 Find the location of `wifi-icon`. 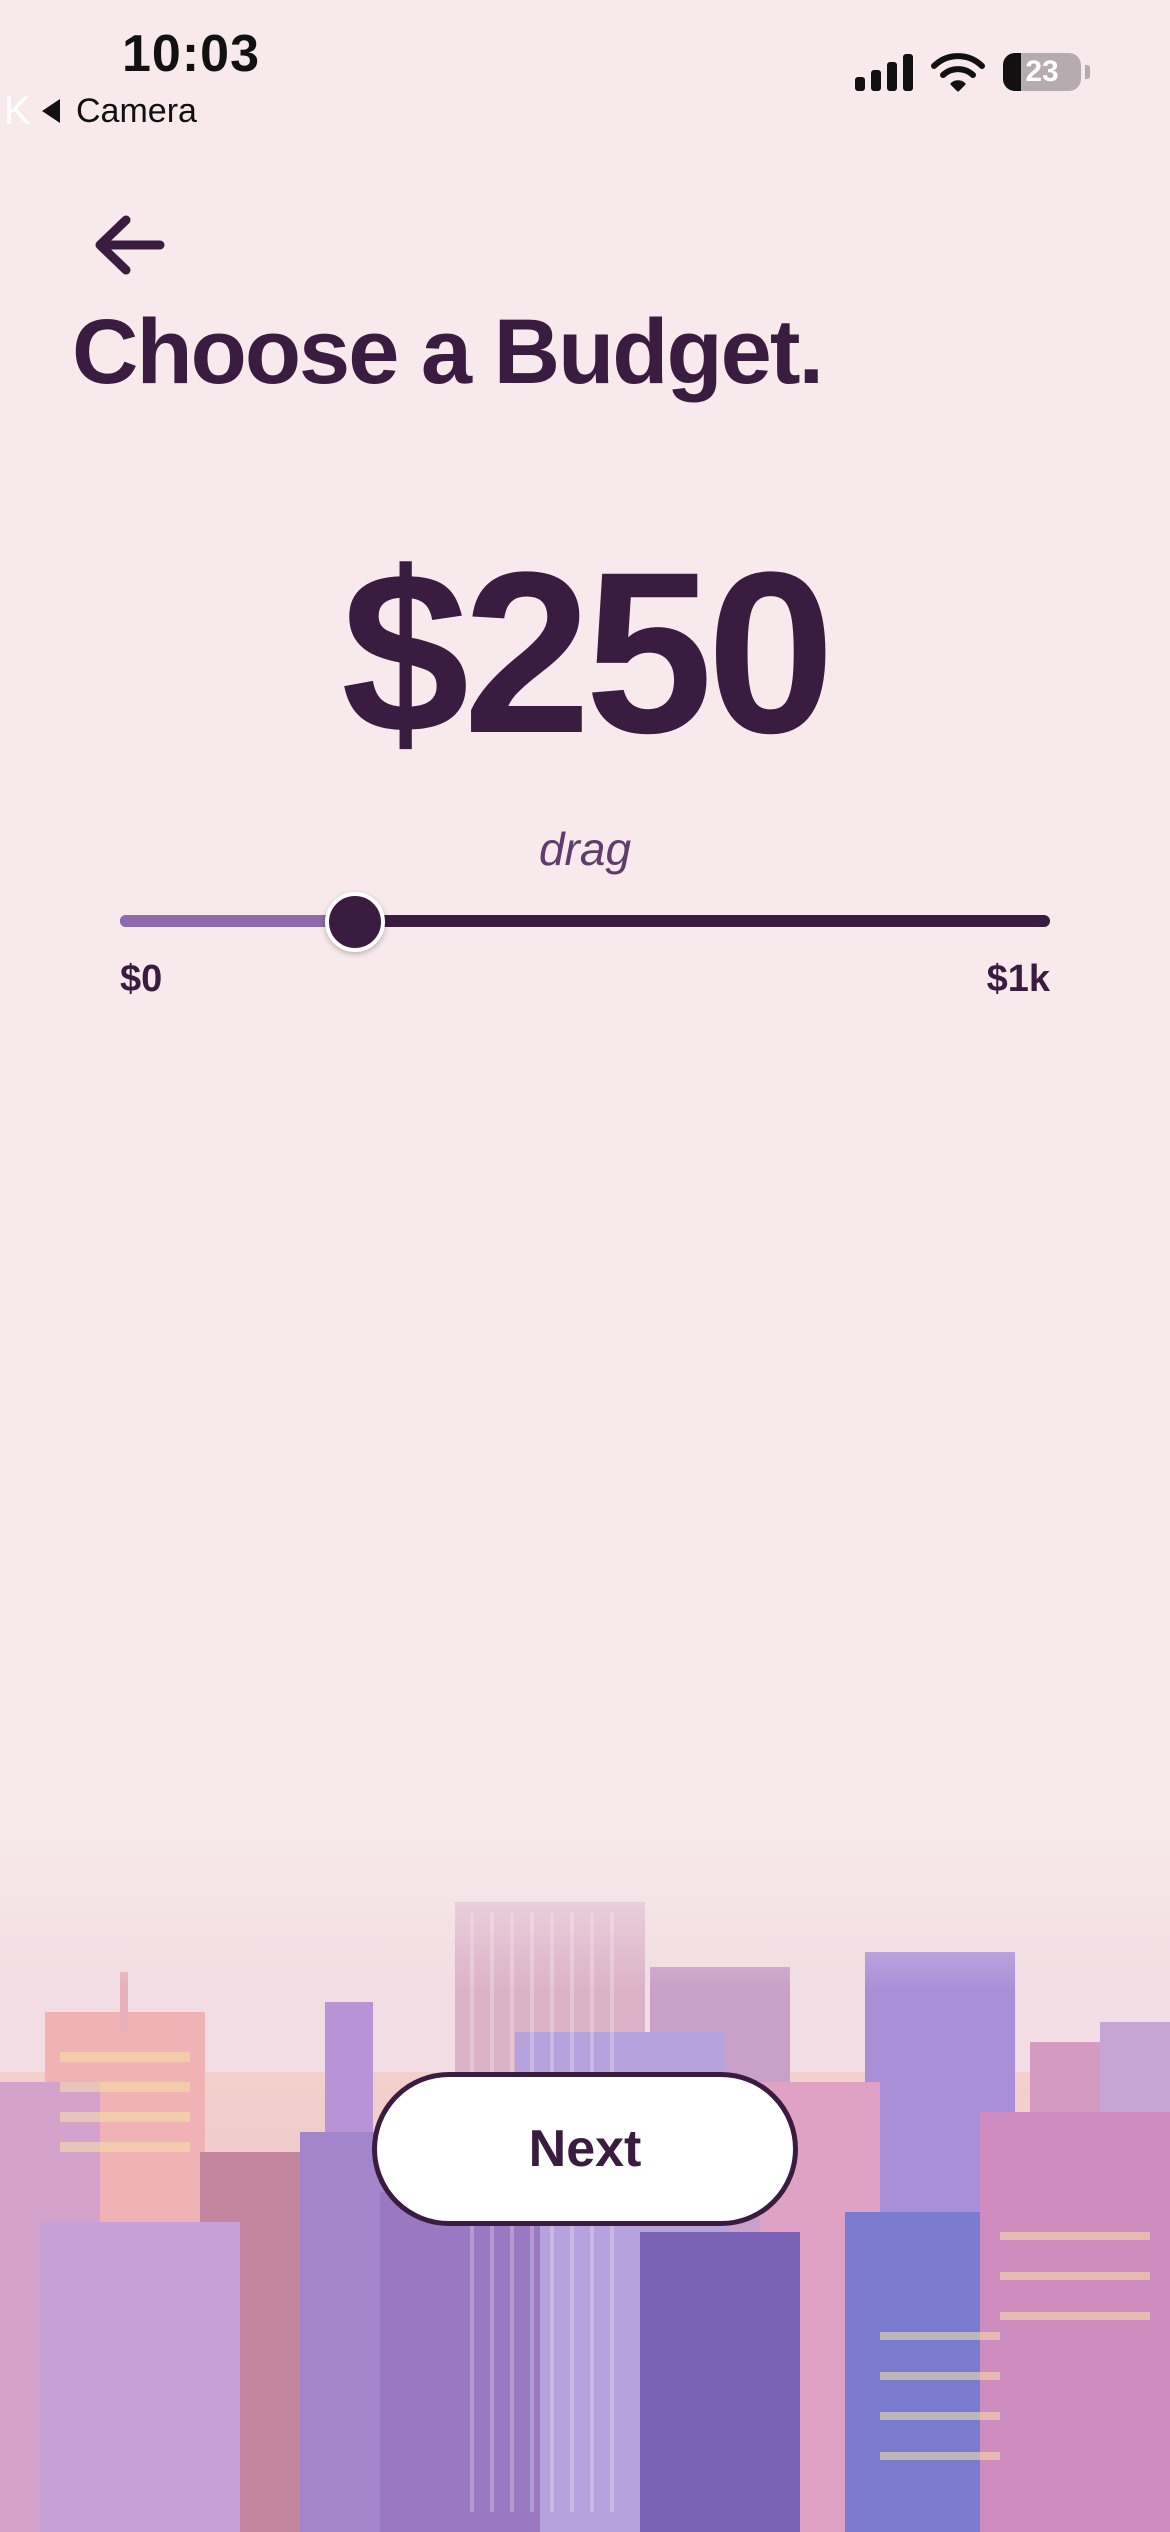

wifi-icon is located at coordinates (958, 72).